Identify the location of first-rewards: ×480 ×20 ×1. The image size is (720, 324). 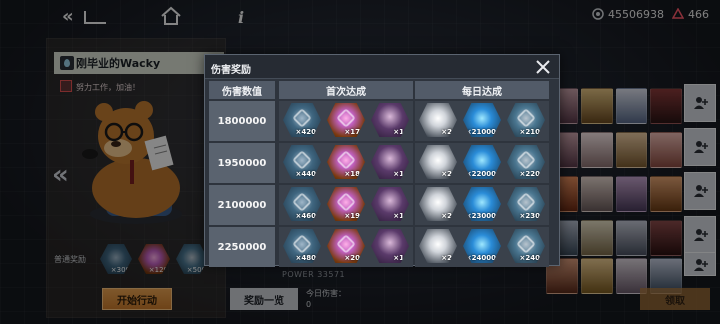
(346, 247).